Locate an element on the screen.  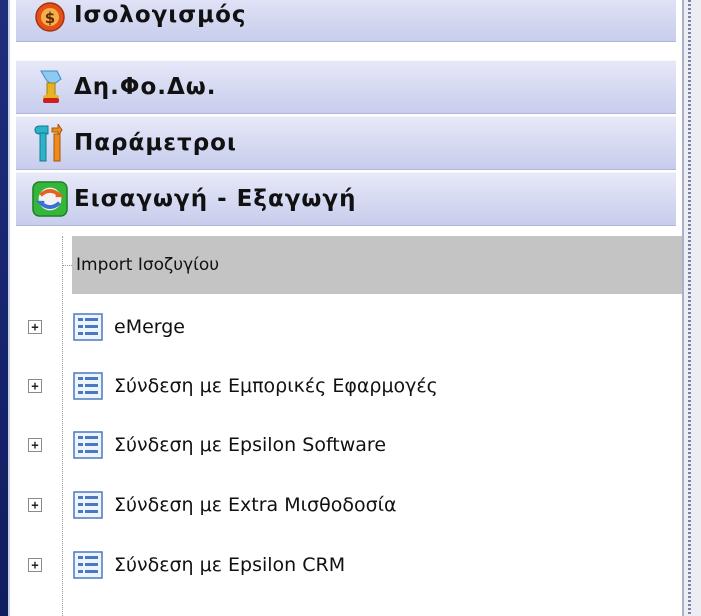
tree-item-commercial-apps: + Σύνδεση με Εμπορικές Εφαρμογές is located at coordinates (233, 386).